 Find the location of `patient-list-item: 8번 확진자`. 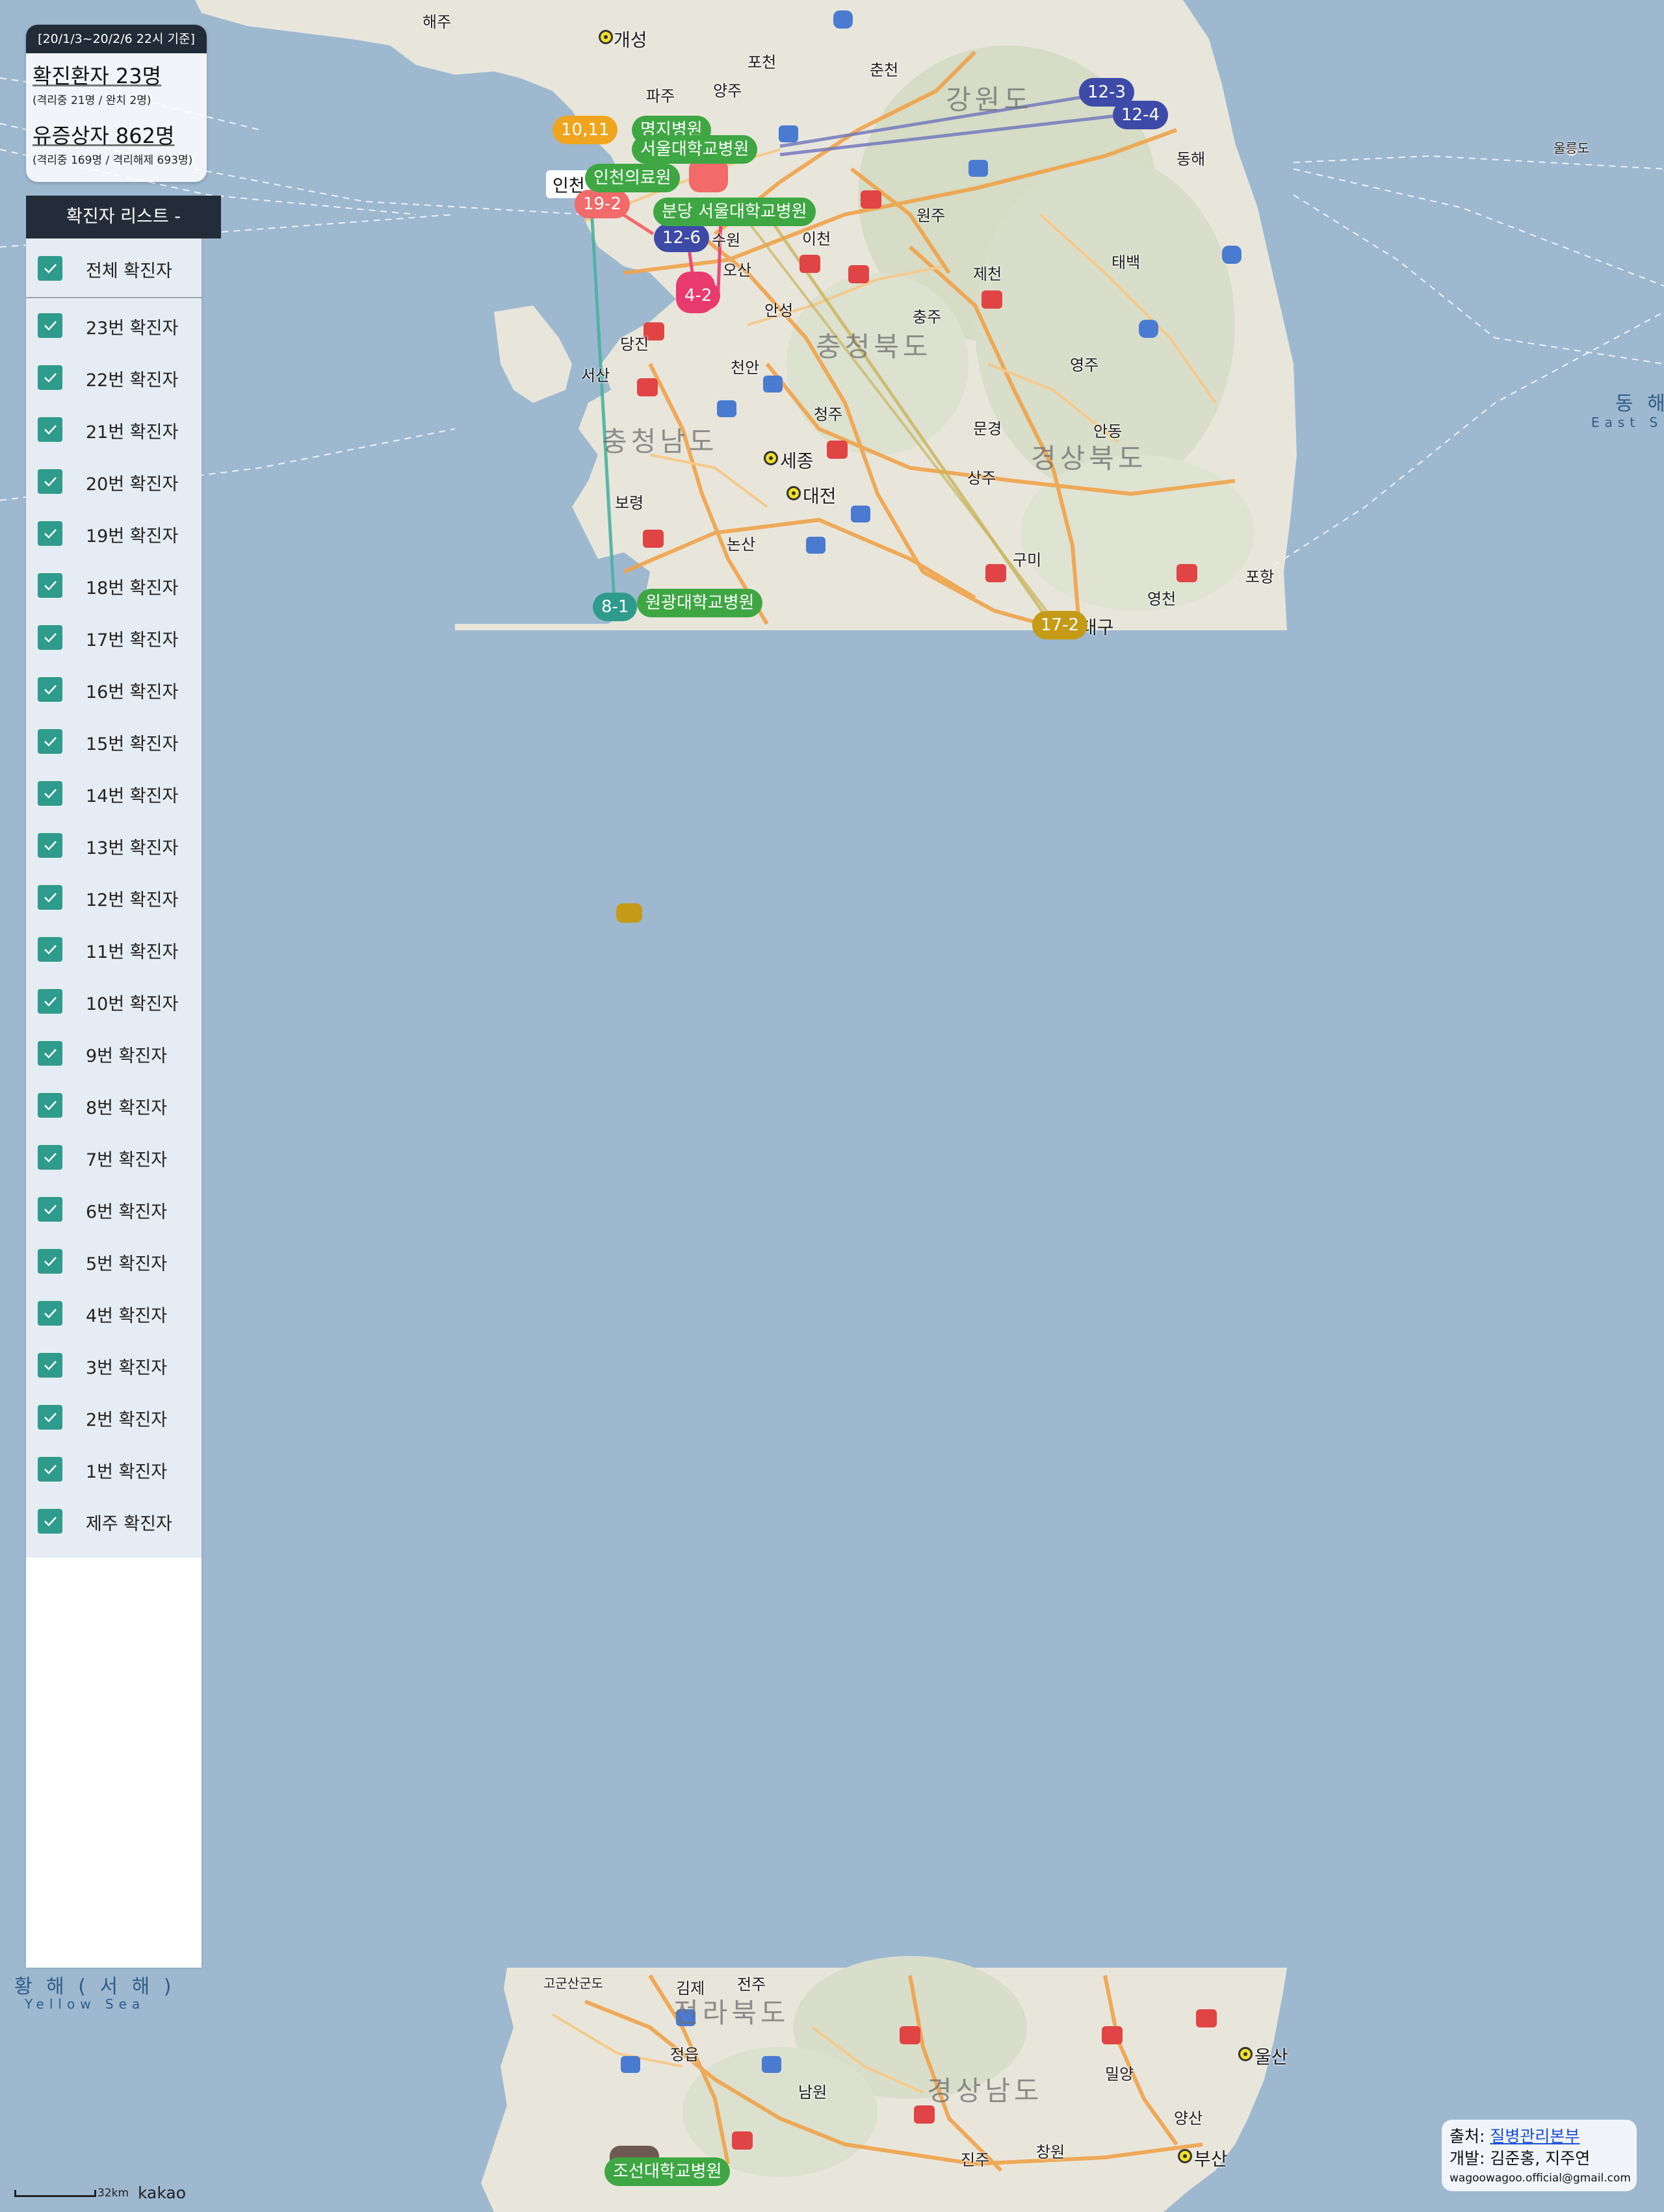

patient-list-item: 8번 확진자 is located at coordinates (114, 1105).